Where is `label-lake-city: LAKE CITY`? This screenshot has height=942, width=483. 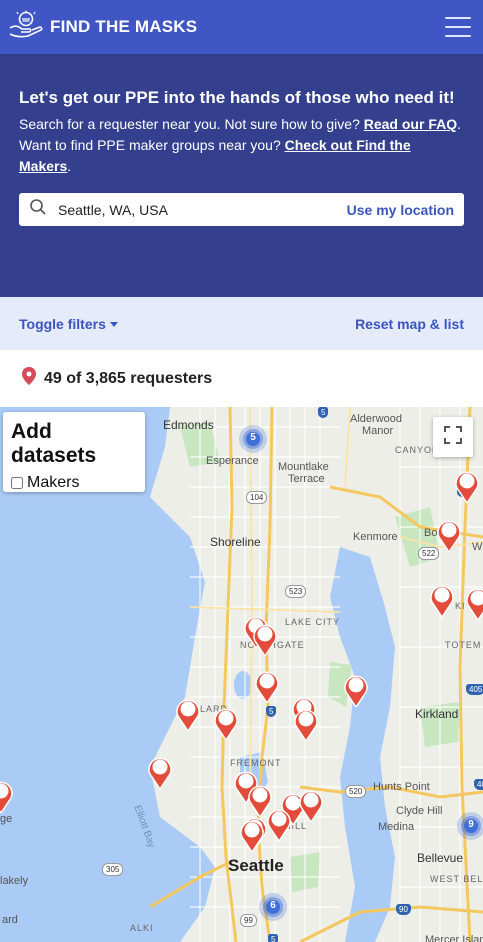
label-lake-city: LAKE CITY is located at coordinates (313, 622).